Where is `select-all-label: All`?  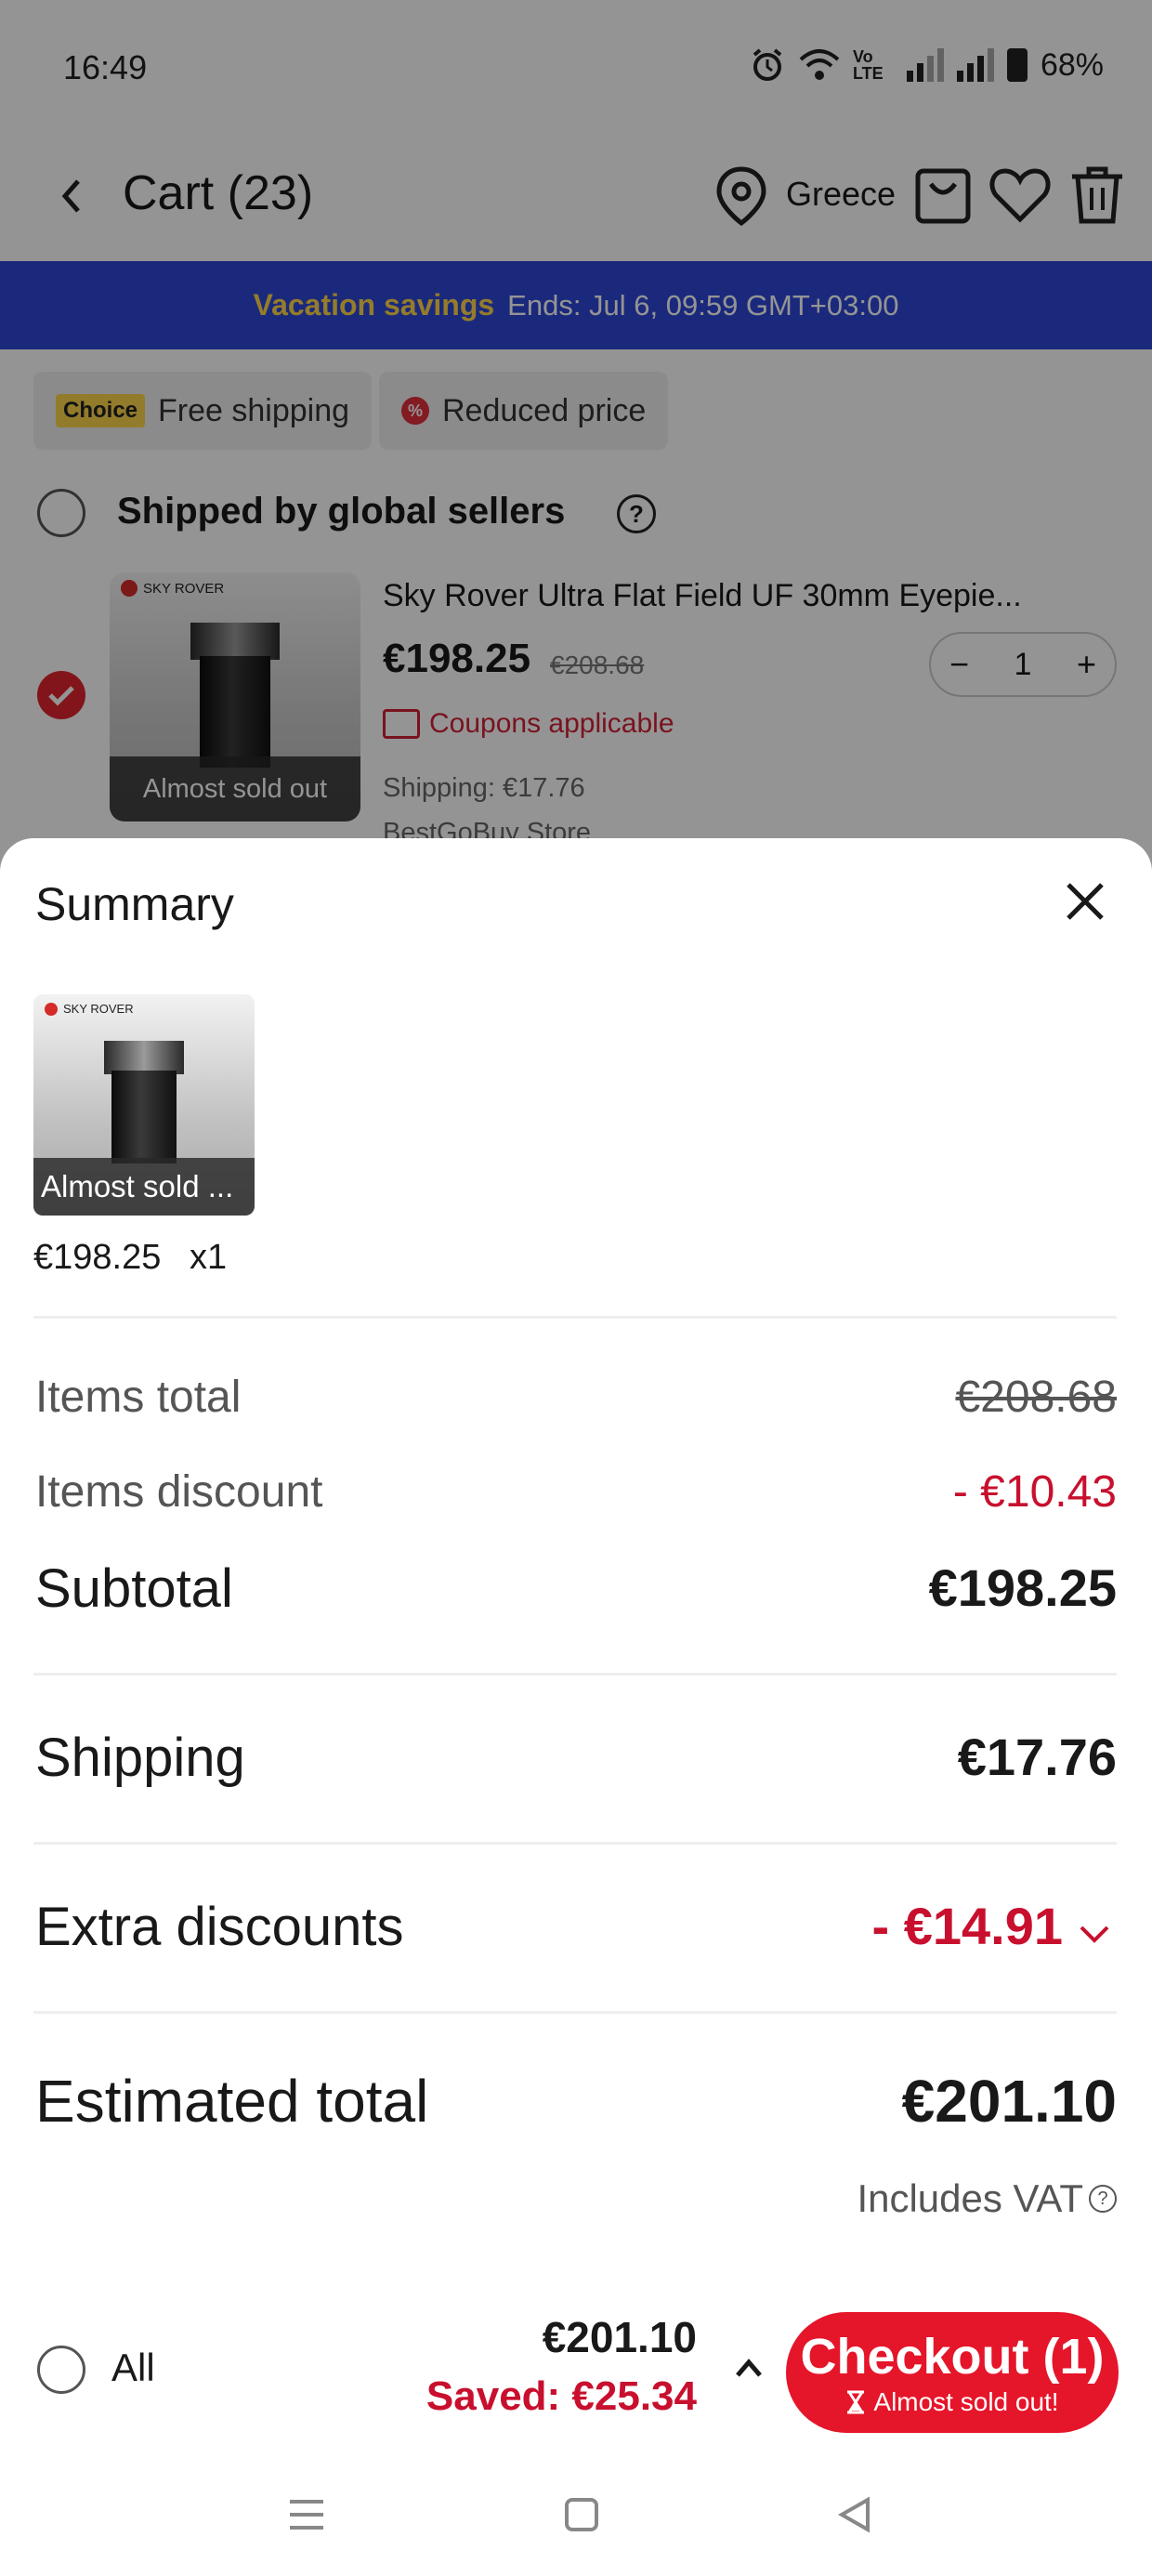 select-all-label: All is located at coordinates (133, 2368).